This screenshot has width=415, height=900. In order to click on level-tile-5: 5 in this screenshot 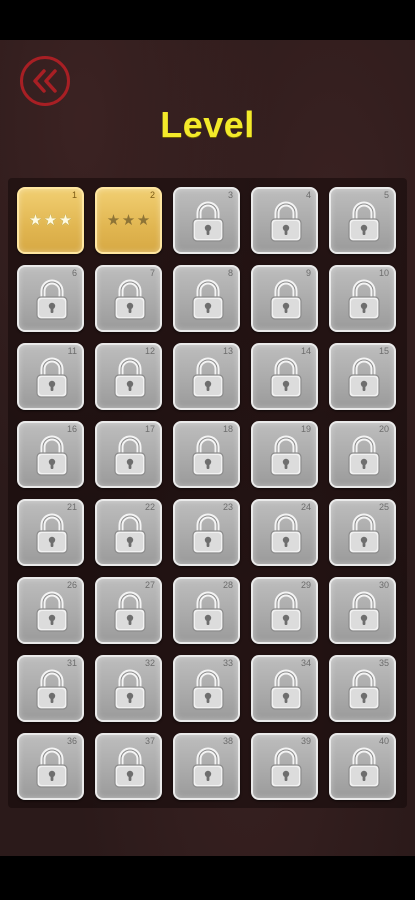, I will do `click(362, 220)`.